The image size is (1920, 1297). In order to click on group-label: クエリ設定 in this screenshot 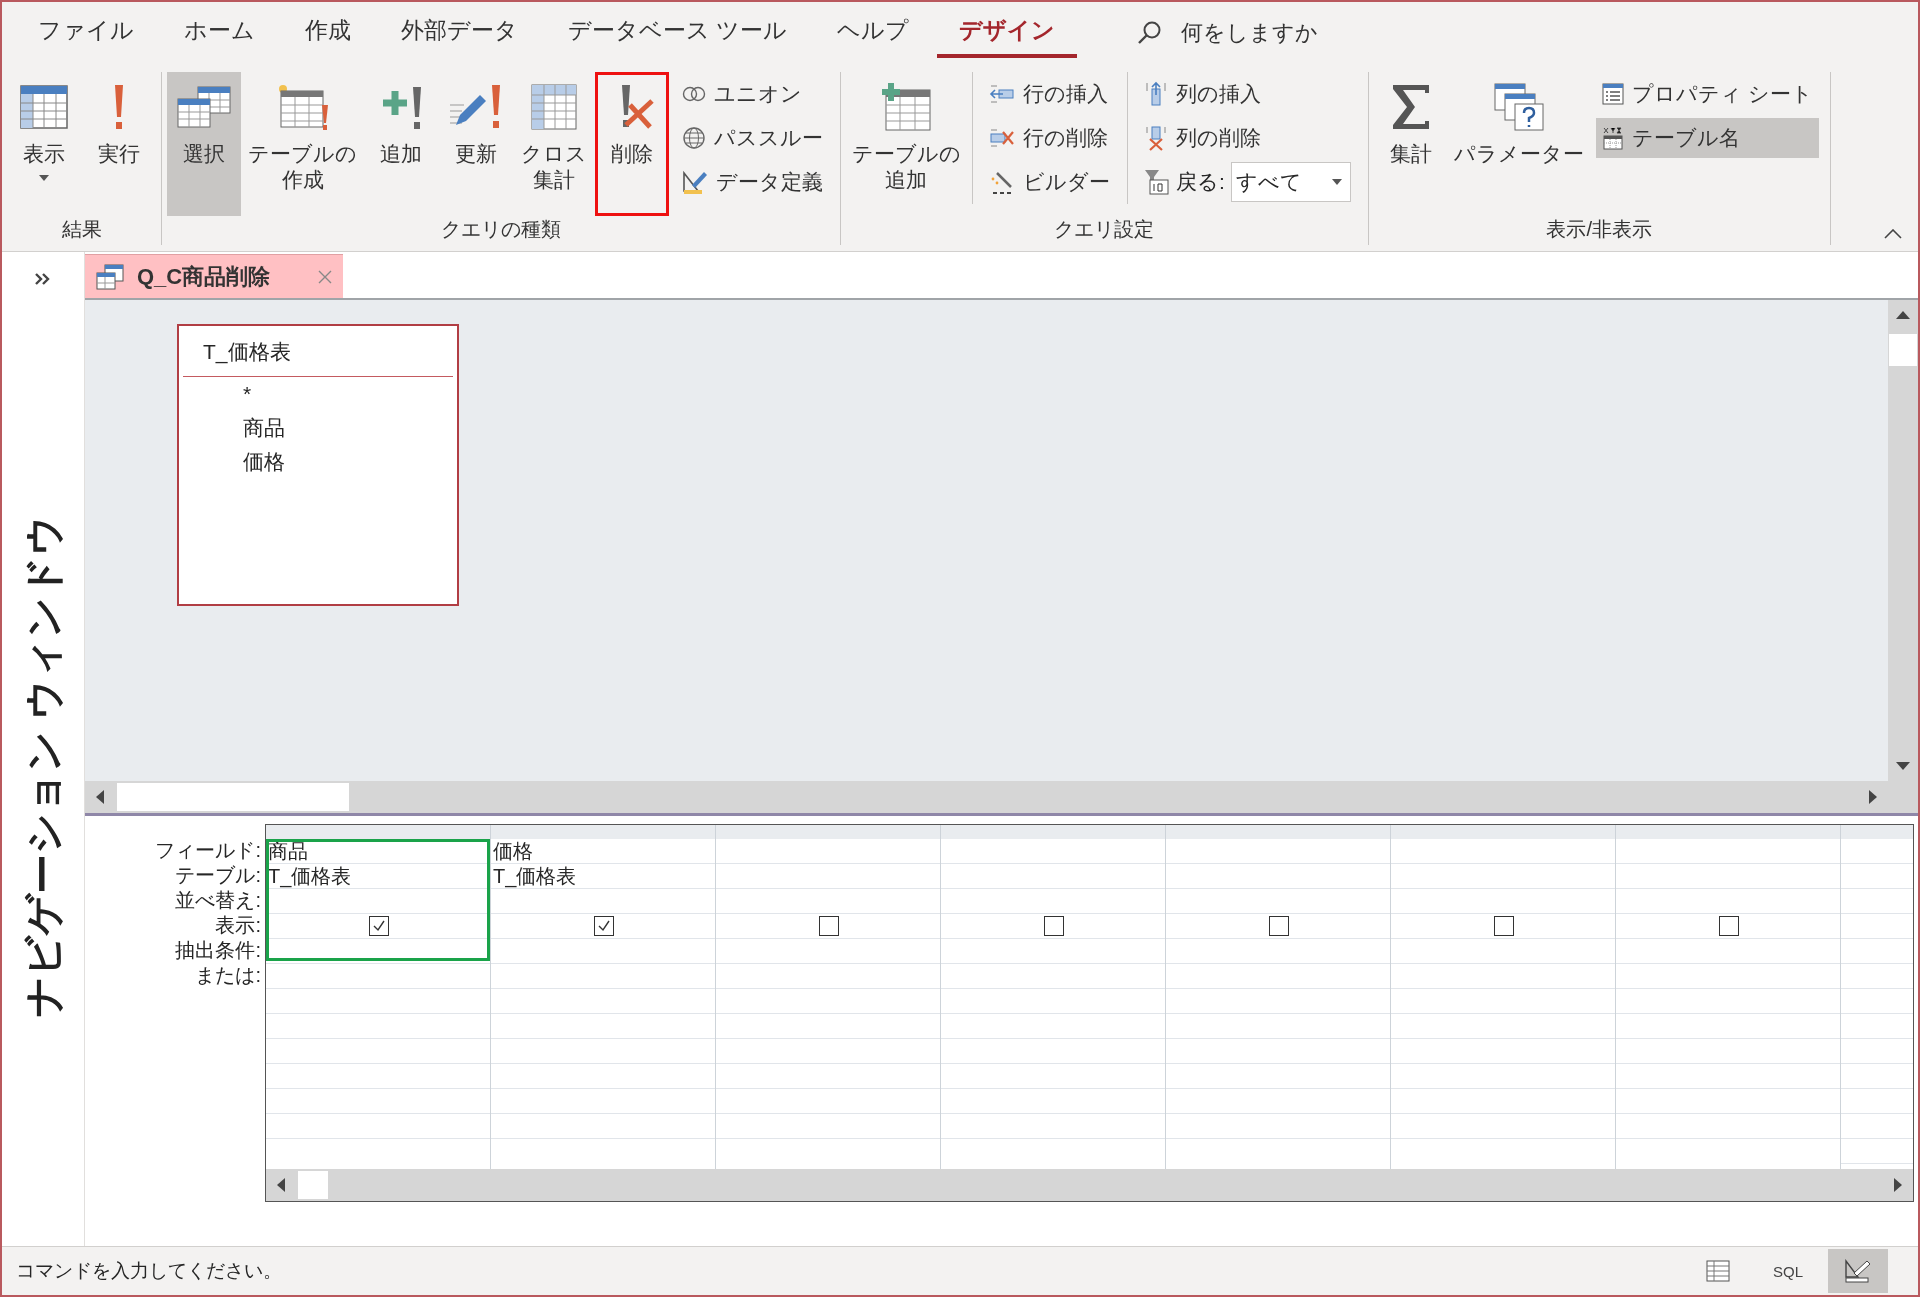, I will do `click(1104, 229)`.